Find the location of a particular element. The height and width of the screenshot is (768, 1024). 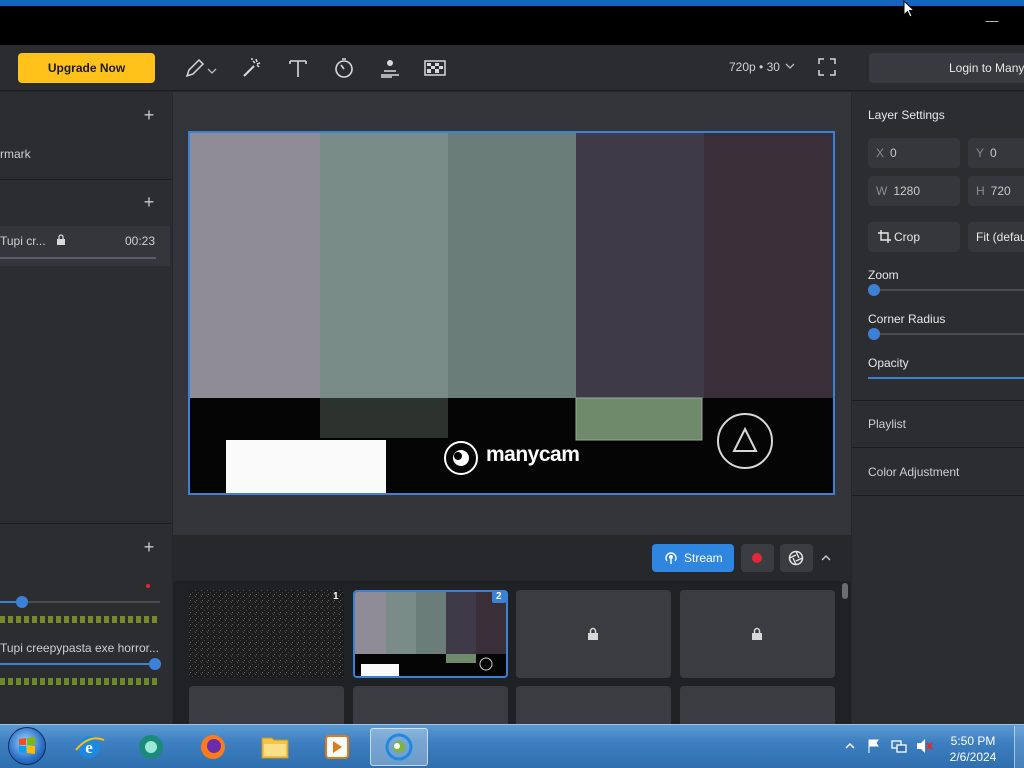

x-label: X is located at coordinates (880, 153).